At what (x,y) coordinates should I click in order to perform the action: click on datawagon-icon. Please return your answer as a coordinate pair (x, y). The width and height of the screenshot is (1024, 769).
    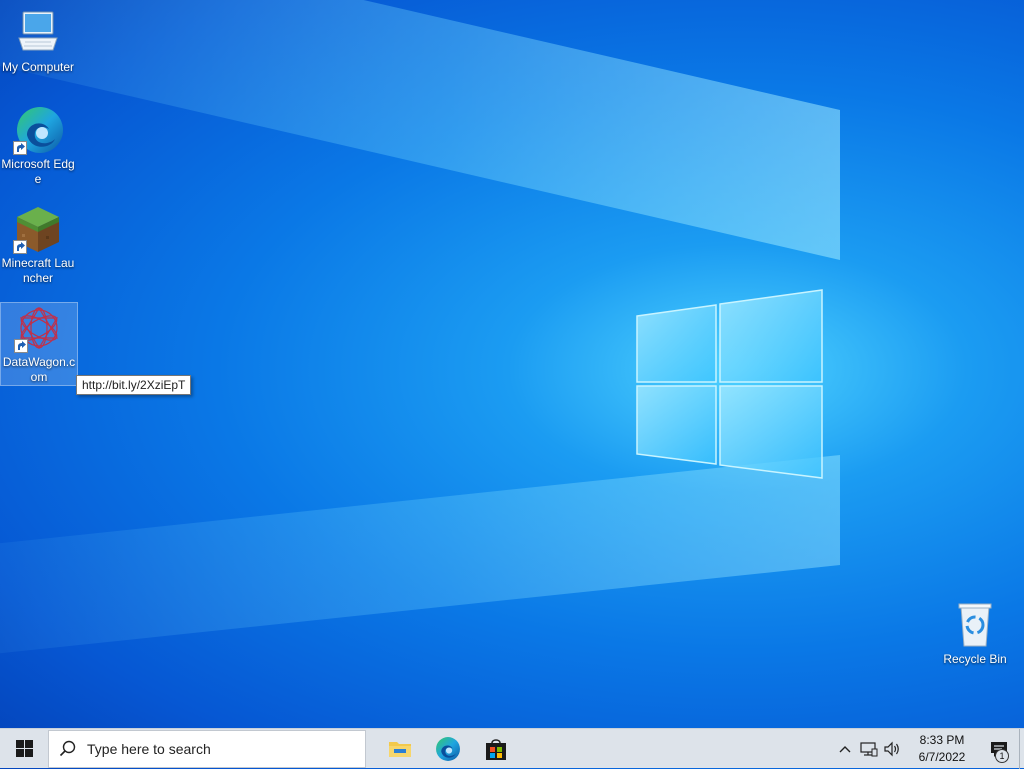
    Looking at the image, I should click on (39, 328).